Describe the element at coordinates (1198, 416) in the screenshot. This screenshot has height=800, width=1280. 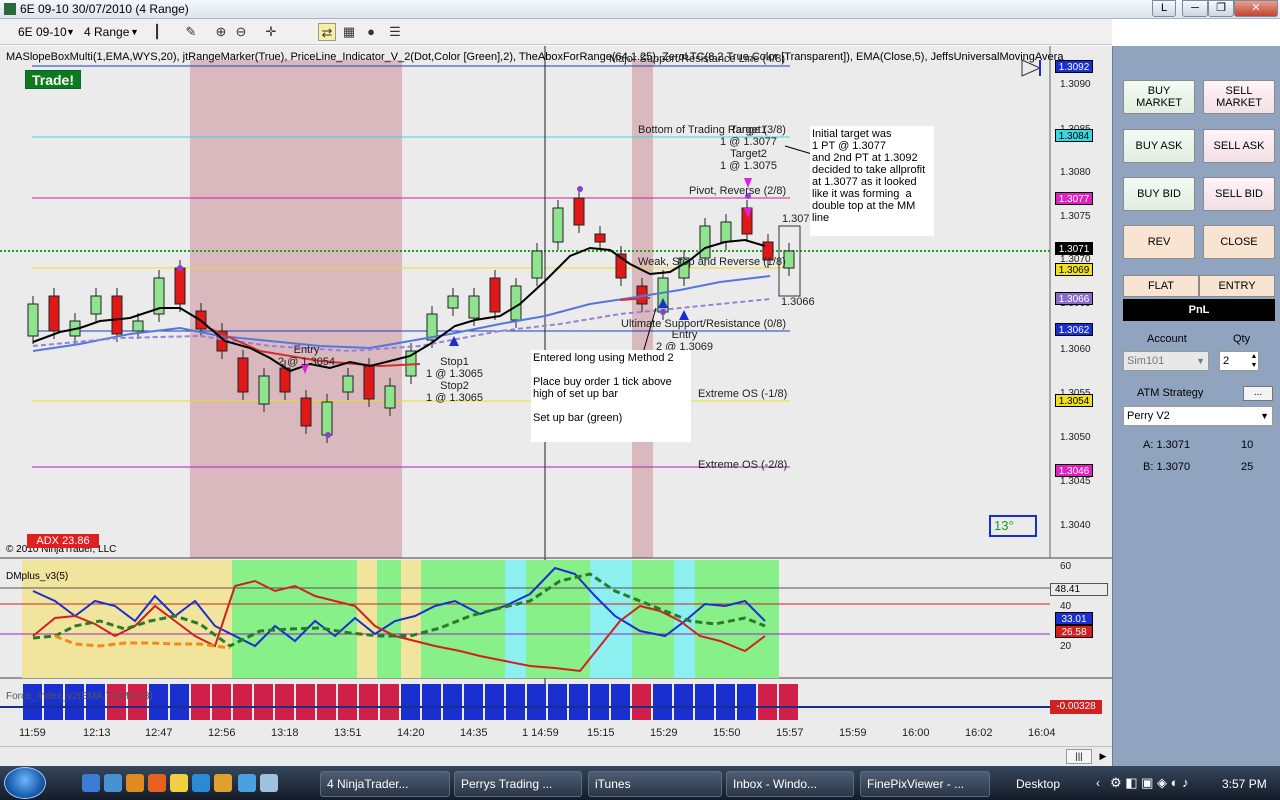
I see `atm-select: Perry V2 ▼` at that location.